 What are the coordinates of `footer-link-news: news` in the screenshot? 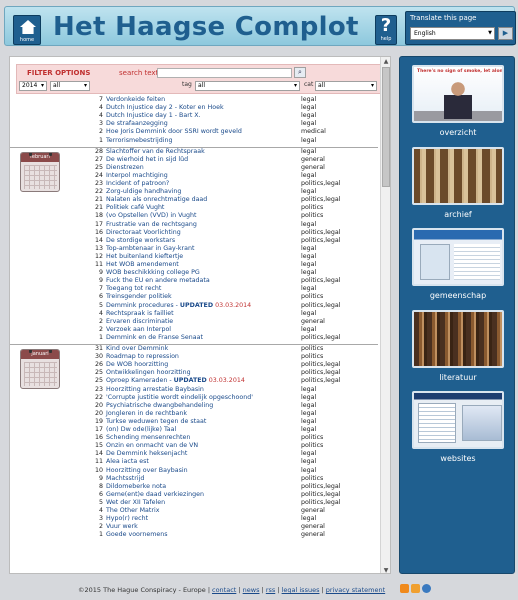 It's located at (251, 590).